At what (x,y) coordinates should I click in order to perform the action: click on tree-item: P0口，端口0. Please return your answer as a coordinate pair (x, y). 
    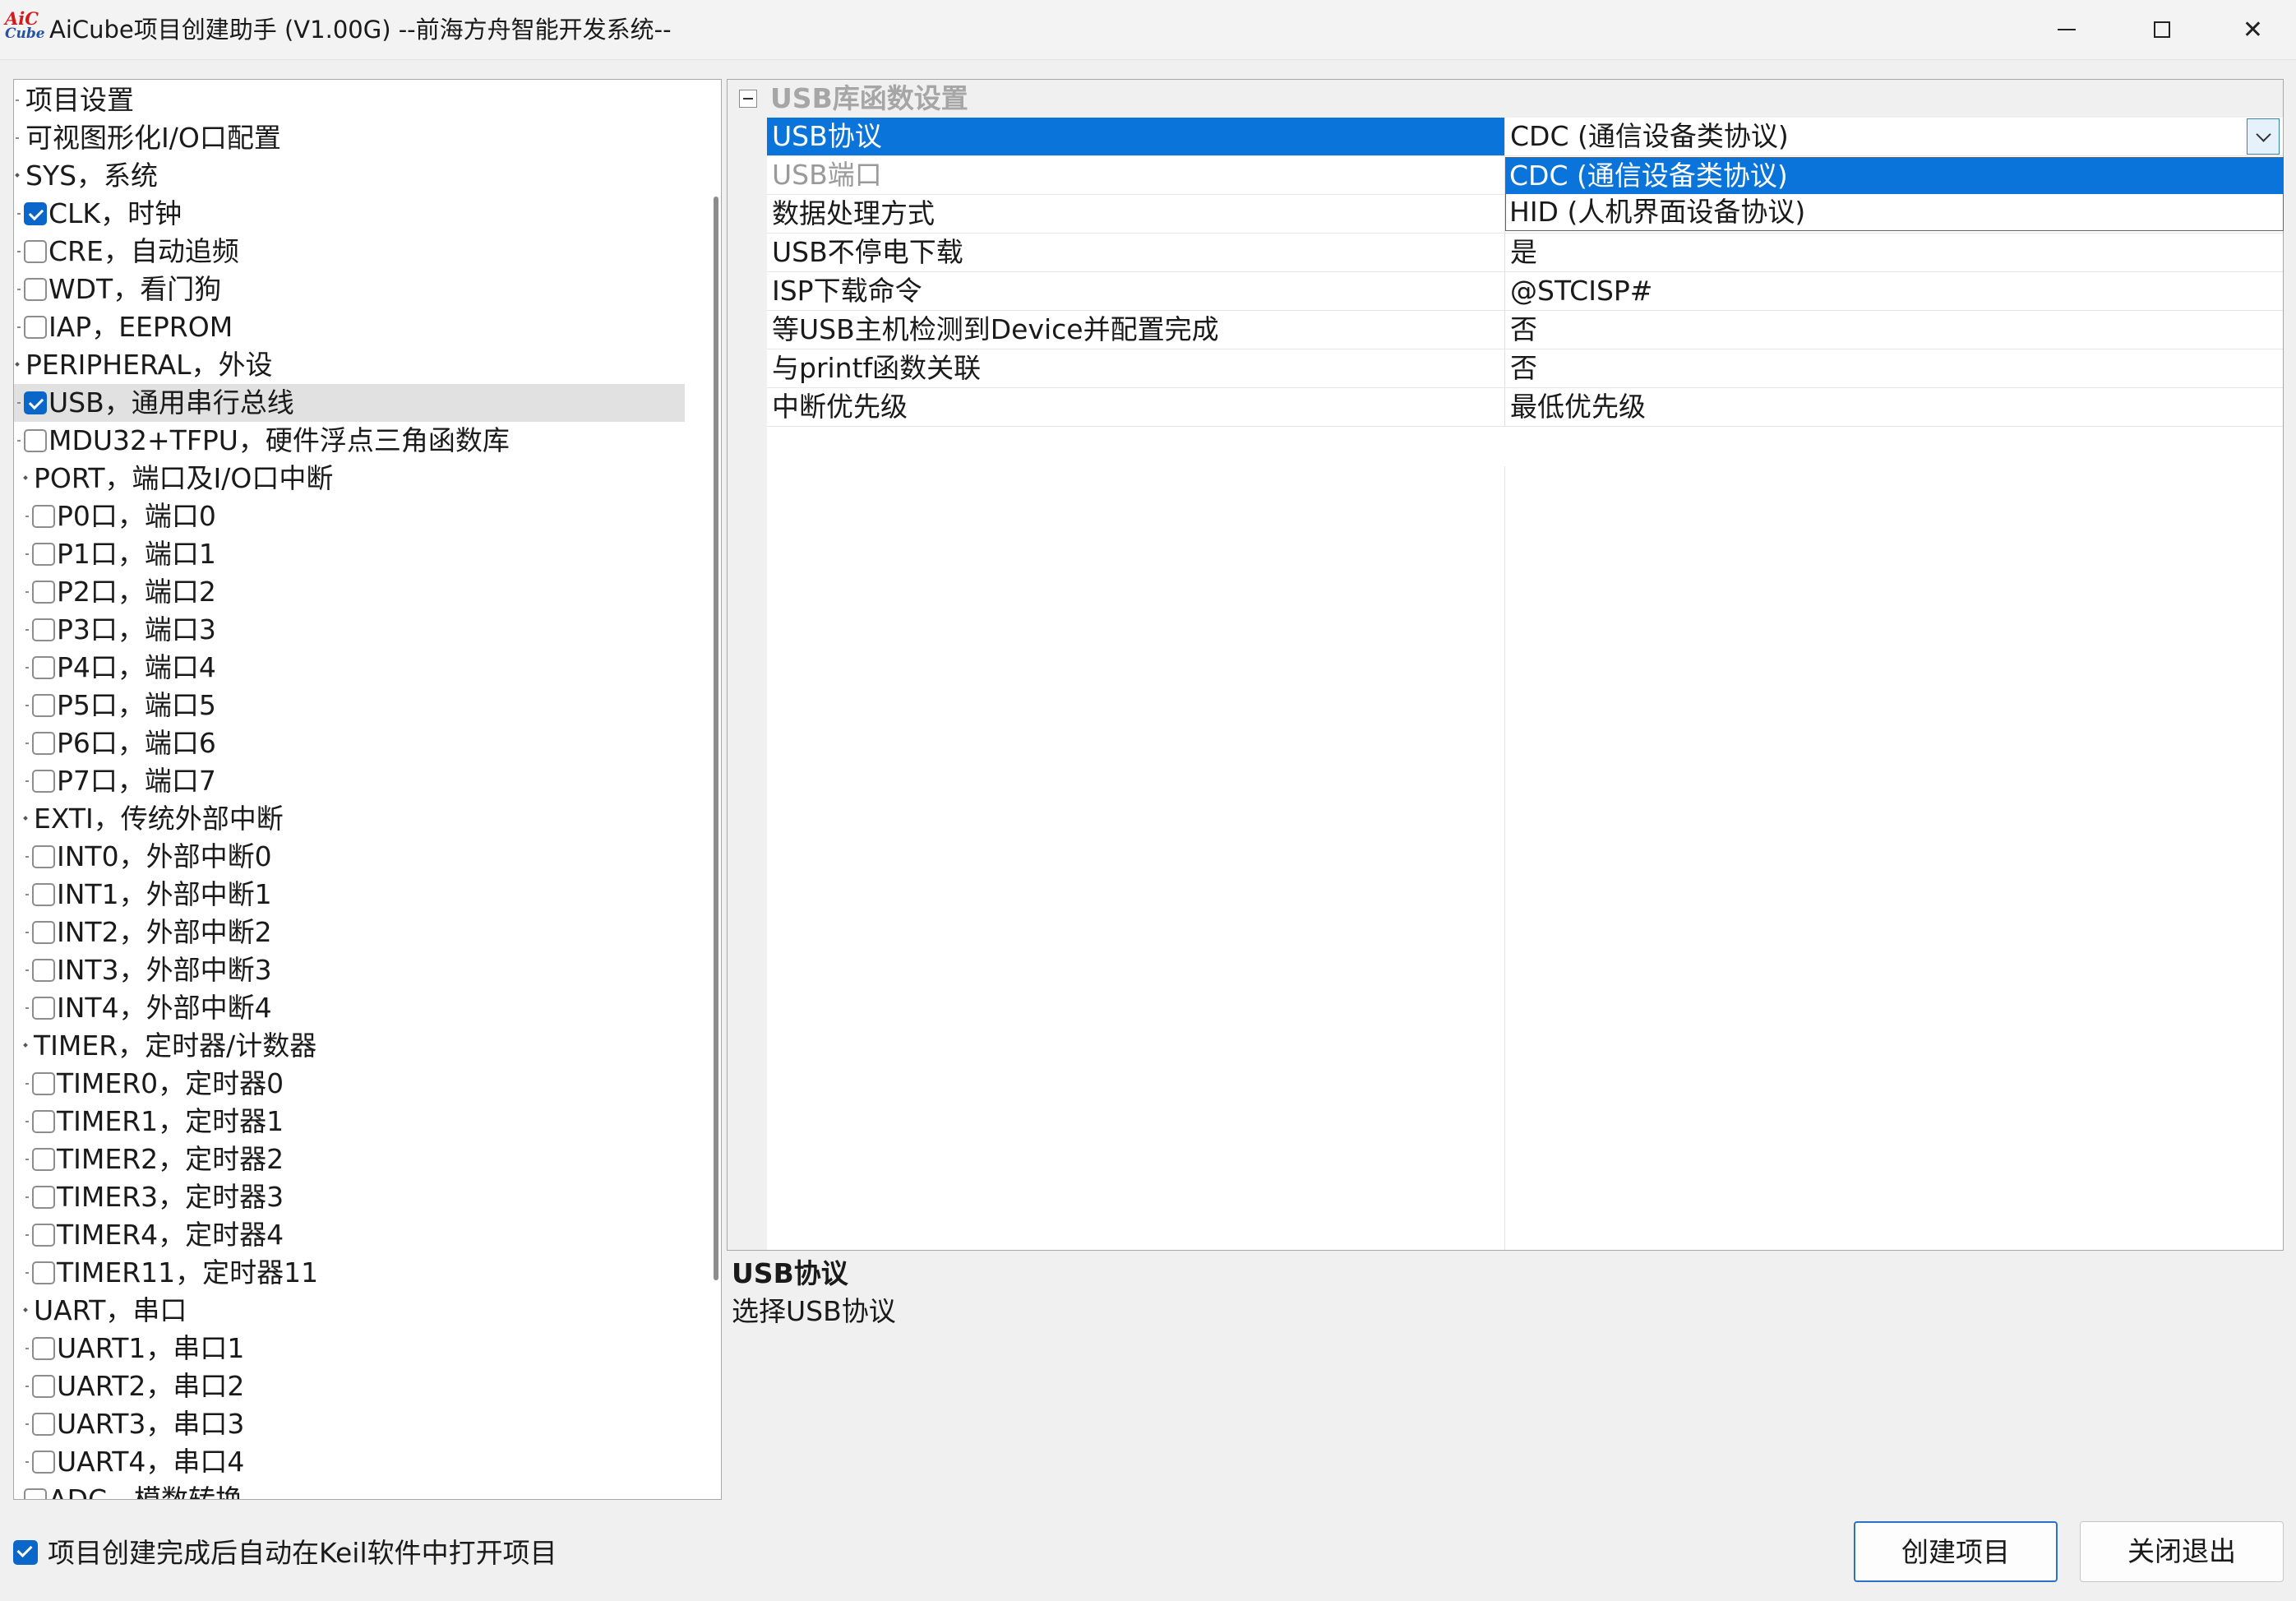
    Looking at the image, I should click on (349, 516).